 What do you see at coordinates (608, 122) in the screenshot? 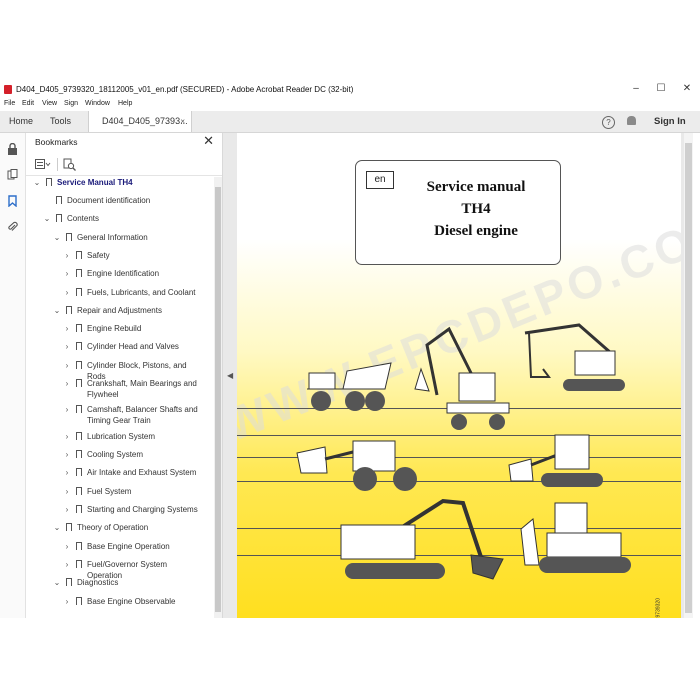
I see `help-icon: ?` at bounding box center [608, 122].